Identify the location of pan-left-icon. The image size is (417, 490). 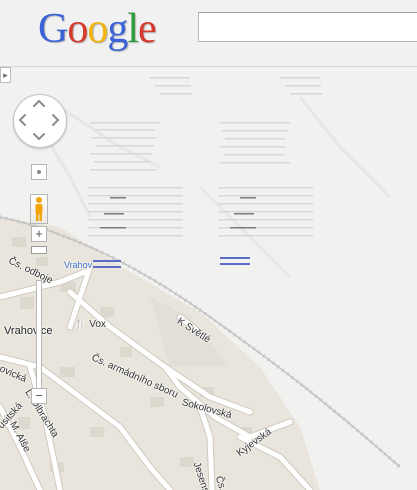
(22, 120).